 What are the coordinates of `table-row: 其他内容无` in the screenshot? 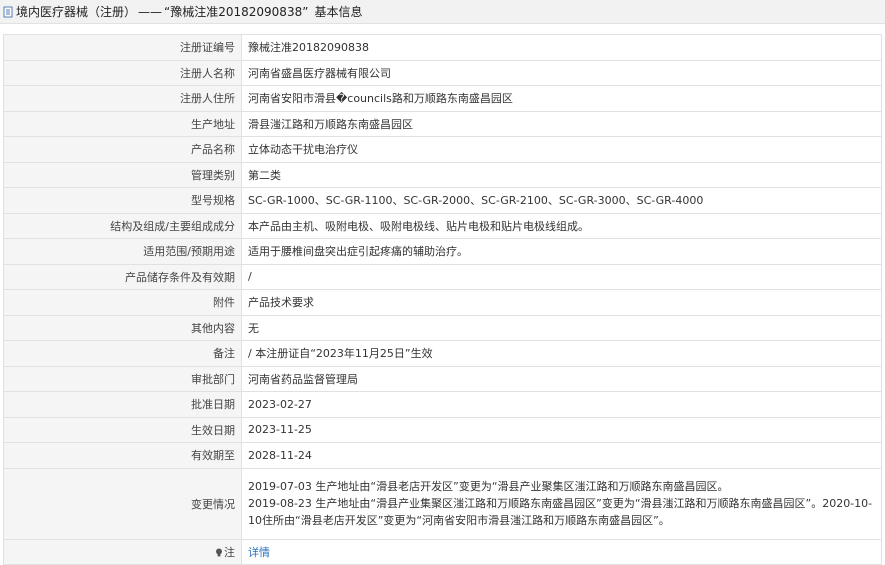 It's located at (442, 327).